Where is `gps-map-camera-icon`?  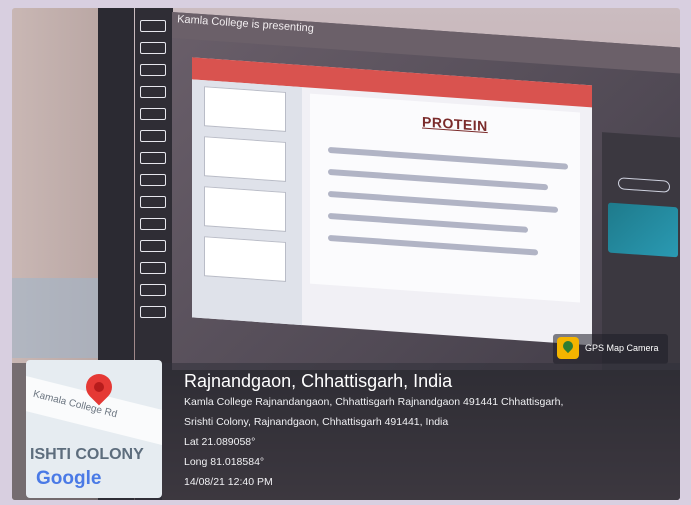 gps-map-camera-icon is located at coordinates (568, 348).